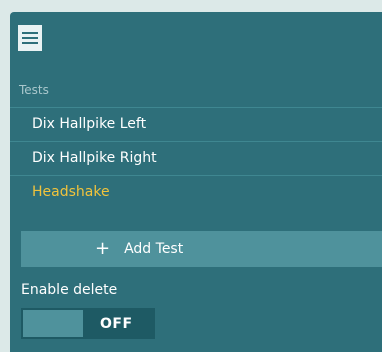 The width and height of the screenshot is (382, 352). I want to click on add-test-button: + Add Test, so click(201, 249).